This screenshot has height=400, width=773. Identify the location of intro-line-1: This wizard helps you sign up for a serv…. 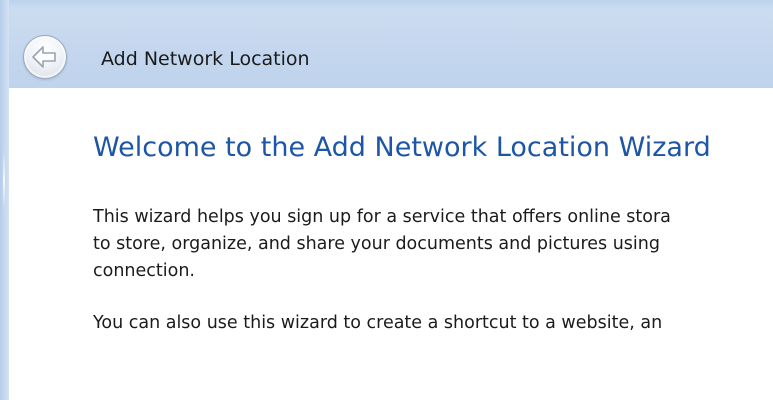
(382, 217).